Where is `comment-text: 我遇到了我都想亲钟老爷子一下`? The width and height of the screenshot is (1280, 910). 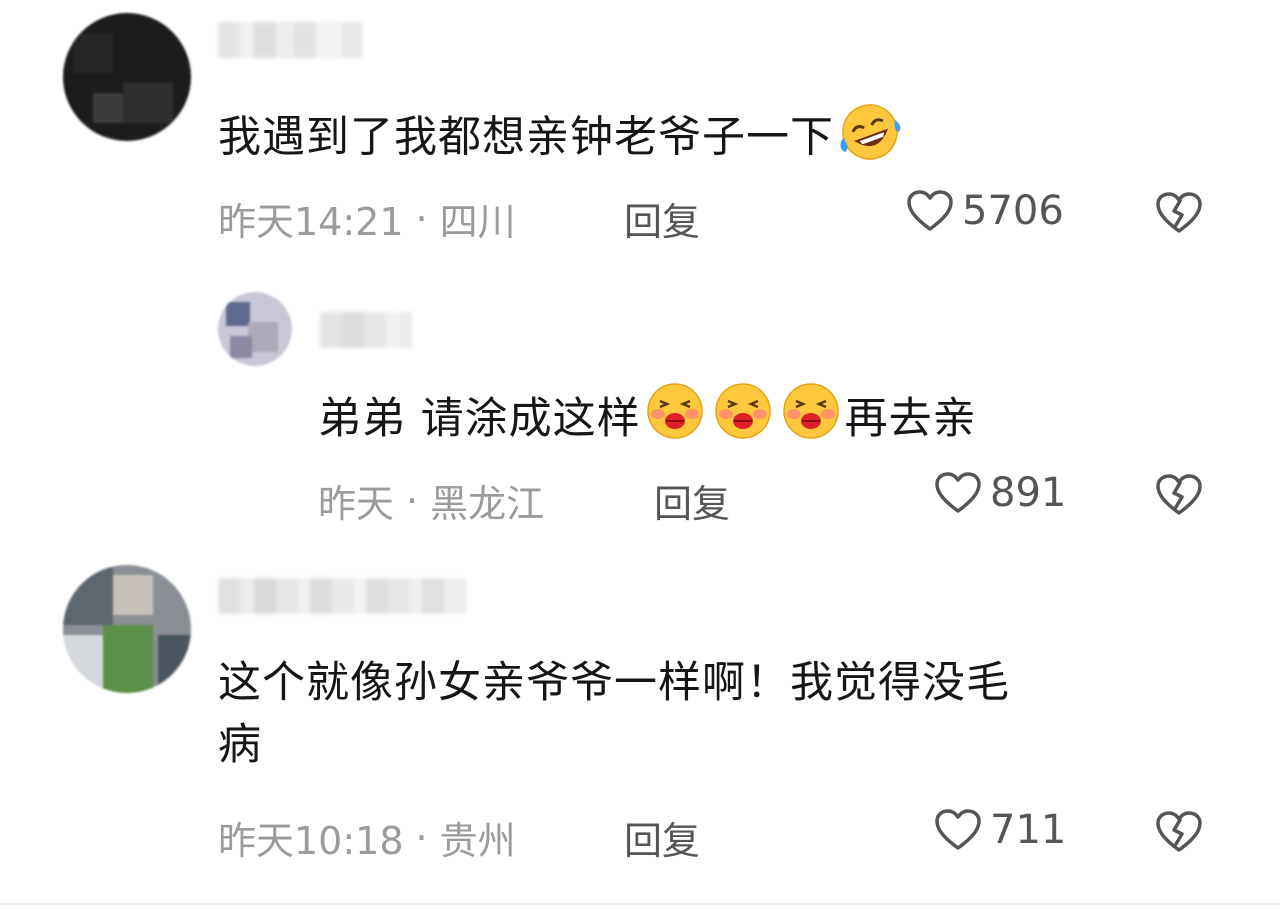
comment-text: 我遇到了我都想亲钟老爷子一下 is located at coordinates (562, 140).